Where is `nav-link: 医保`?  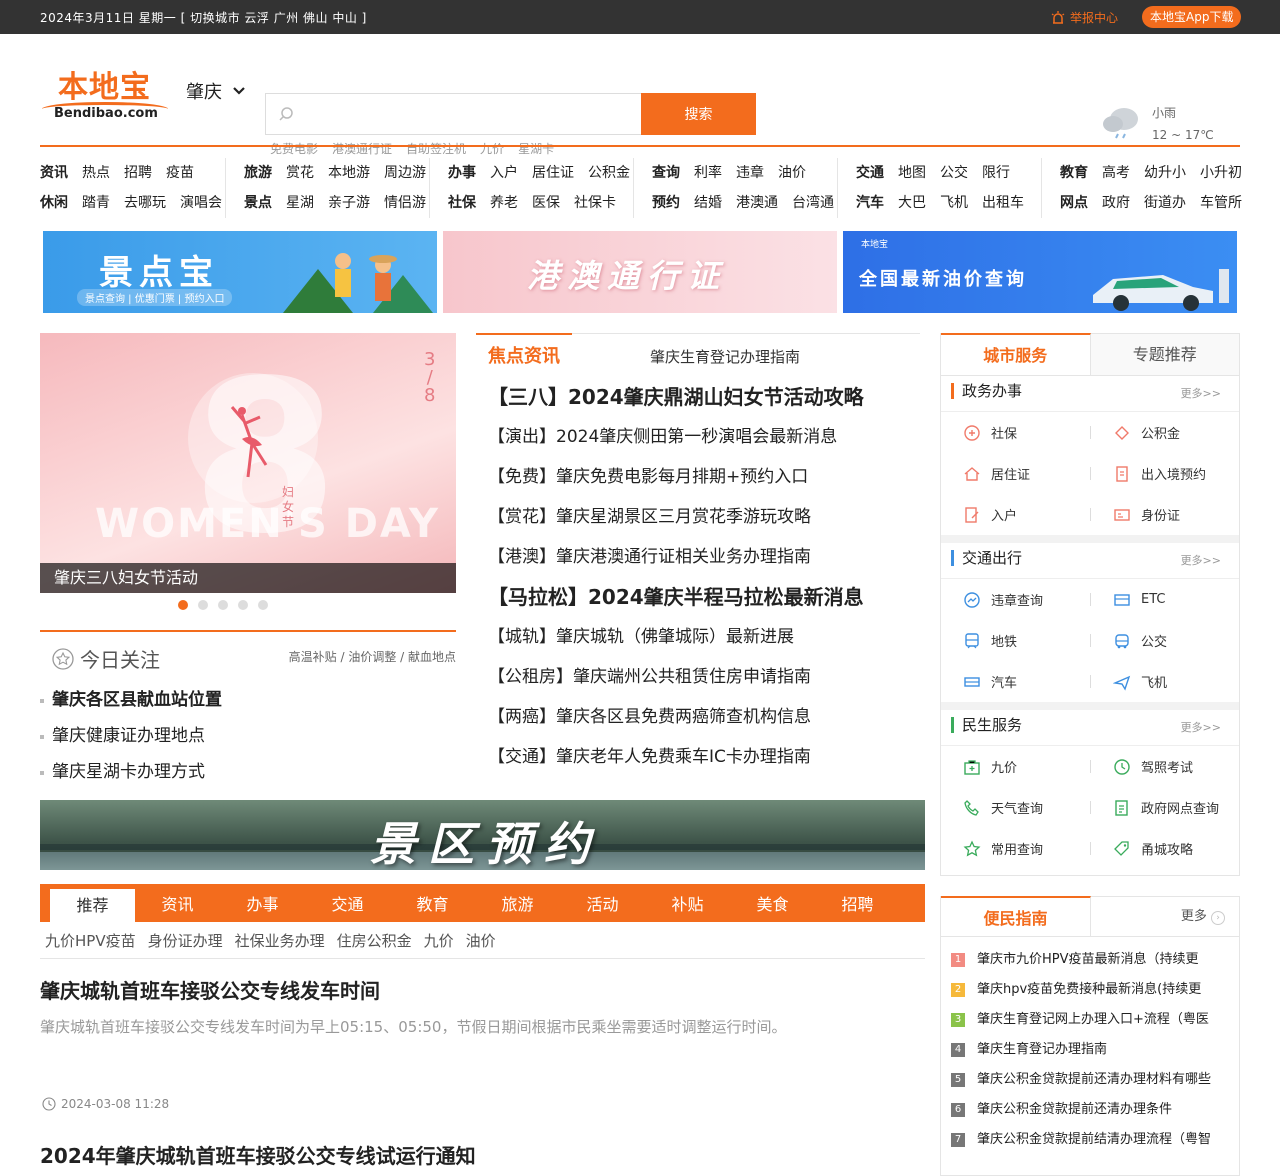 nav-link: 医保 is located at coordinates (546, 203).